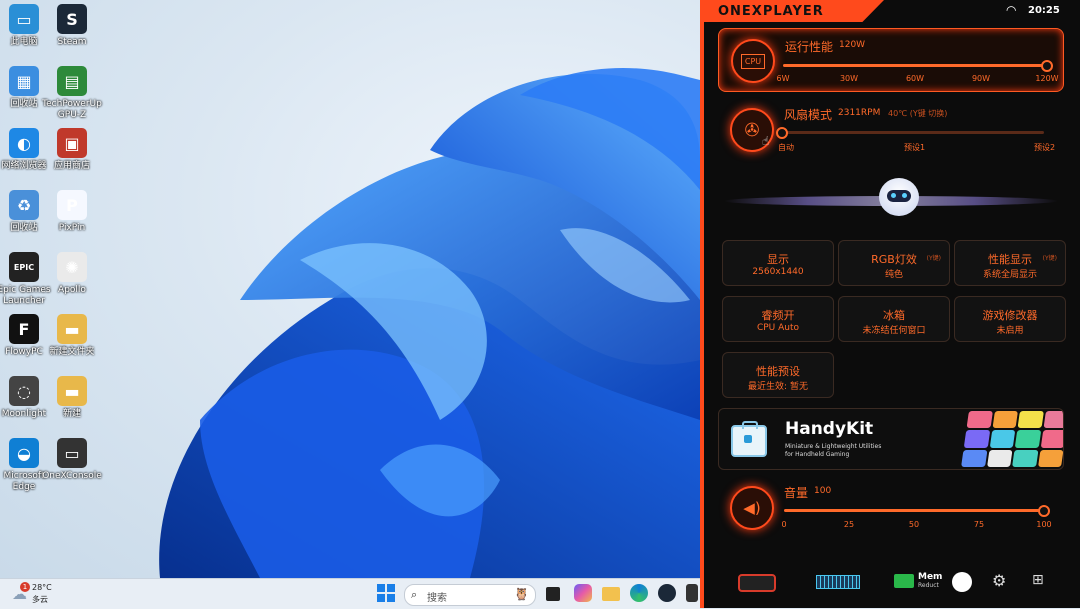 The width and height of the screenshot is (1080, 609). Describe the element at coordinates (1047, 66) in the screenshot. I see `performance-knob` at that location.